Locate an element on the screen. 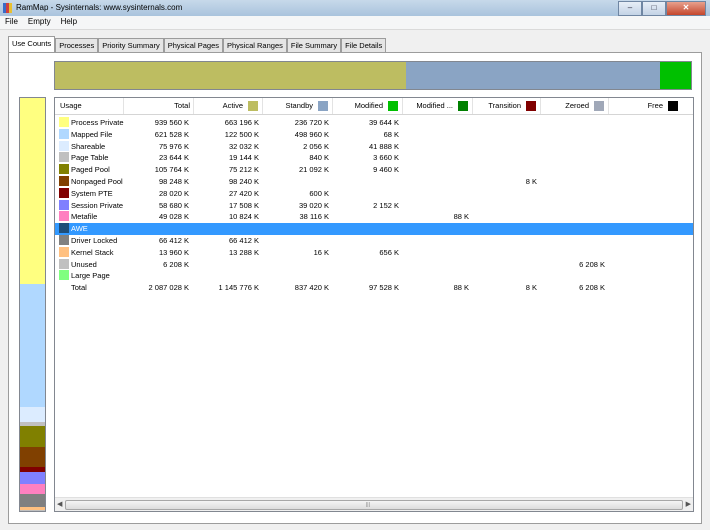 Image resolution: width=710 pixels, height=530 pixels. table-row: Unused 6 208 K 6 208 K is located at coordinates (374, 264).